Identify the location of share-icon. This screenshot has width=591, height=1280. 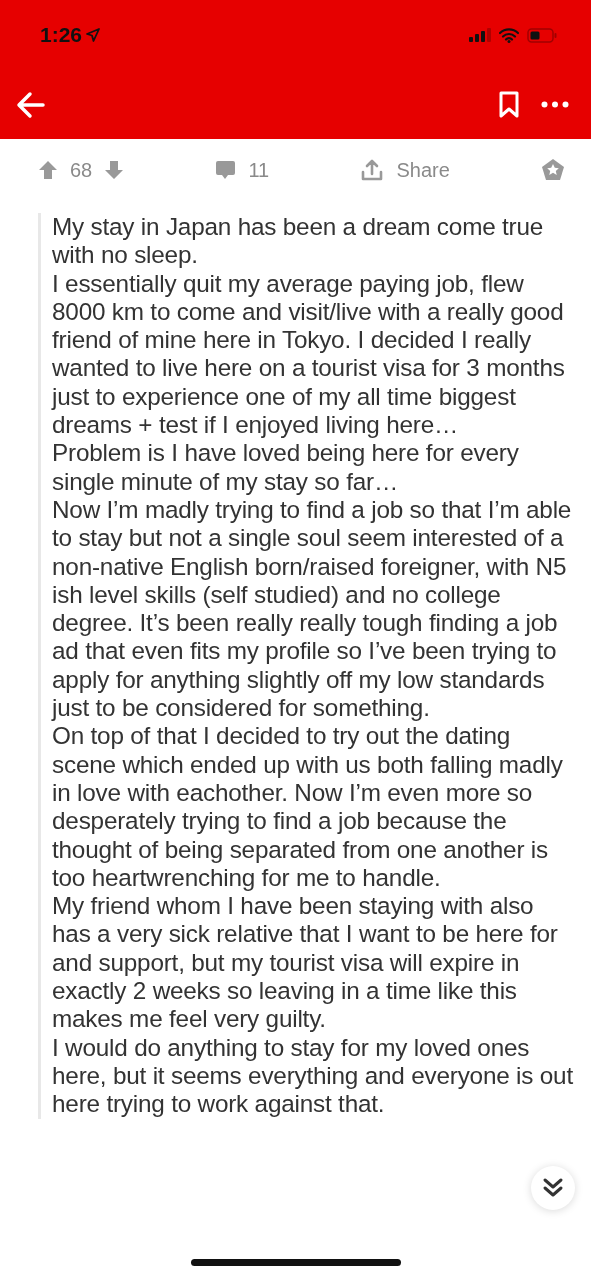
(372, 170).